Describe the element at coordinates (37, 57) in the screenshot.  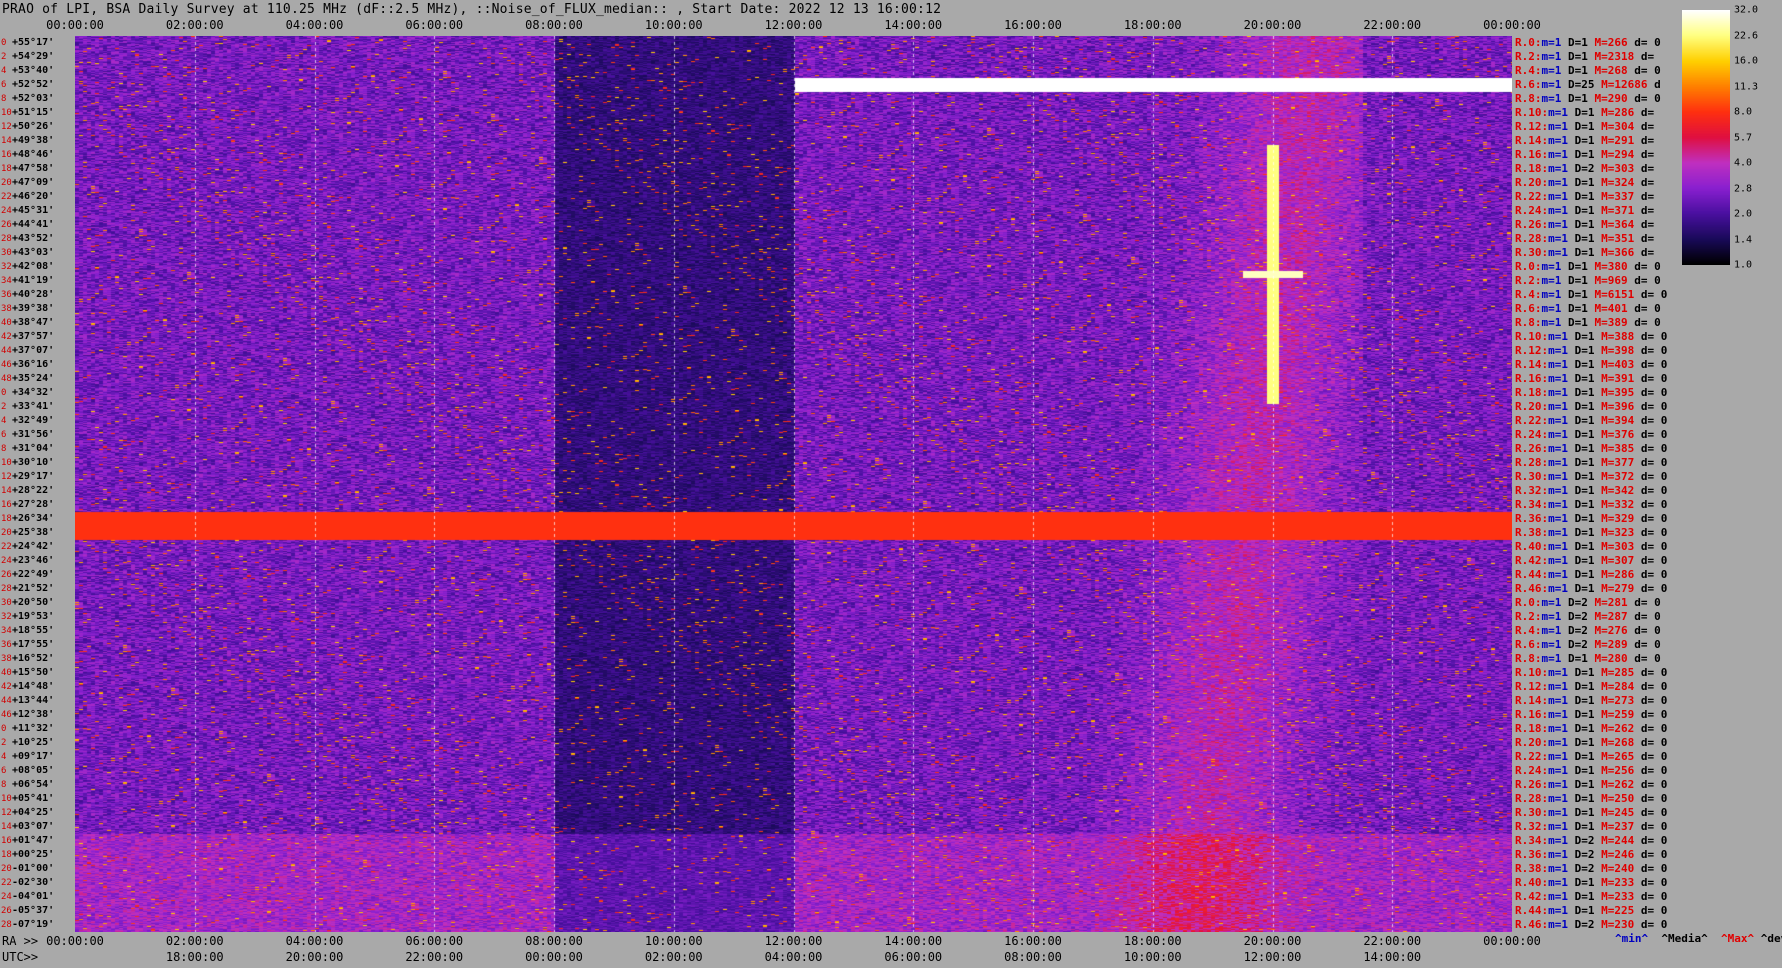
I see `dec-row: 2 +54°29'` at that location.